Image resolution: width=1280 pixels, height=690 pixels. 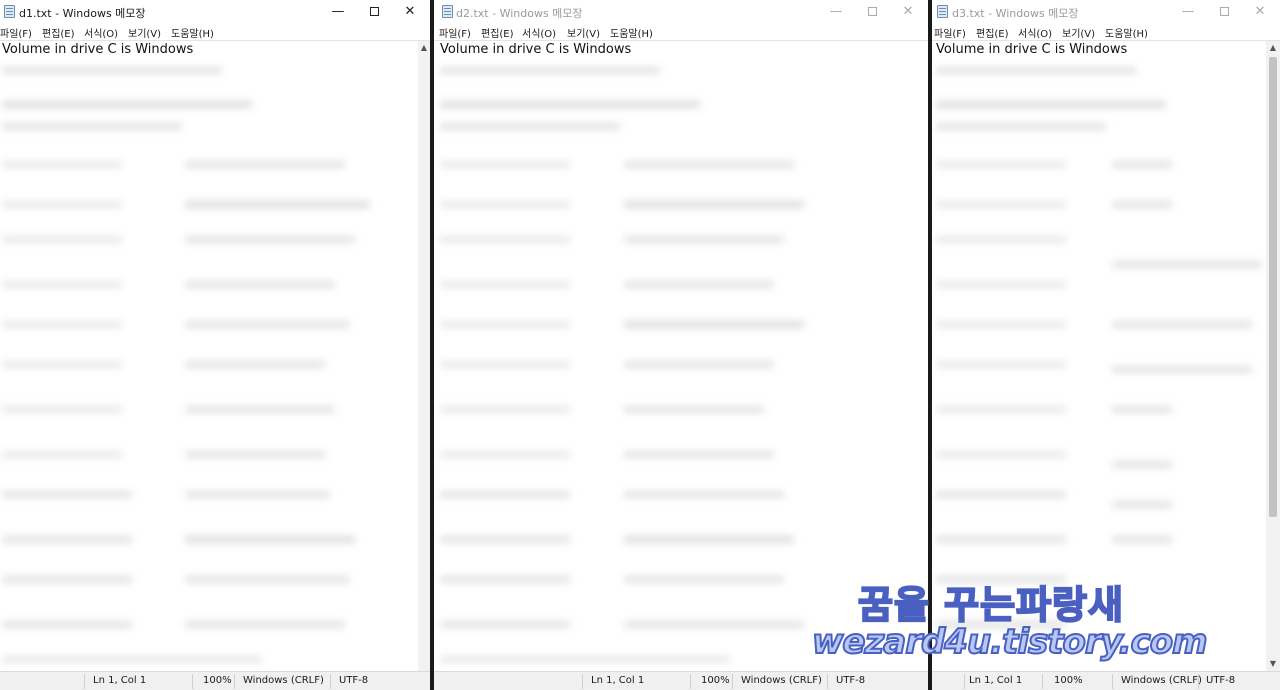 What do you see at coordinates (82, 13) in the screenshot?
I see `window-title: d1.txt - Windows 메모장` at bounding box center [82, 13].